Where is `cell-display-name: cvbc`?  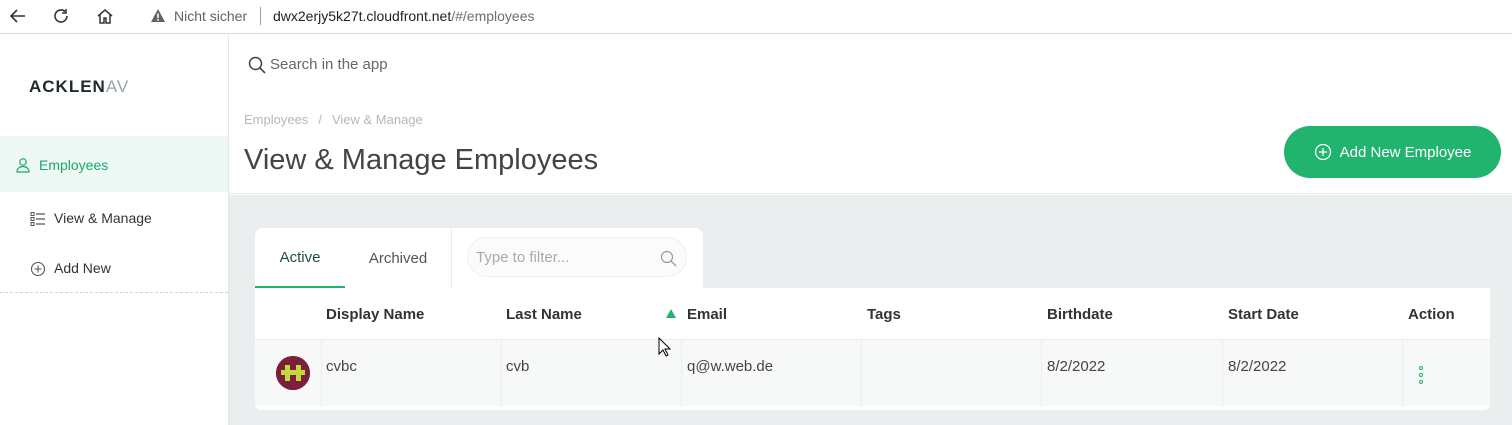 cell-display-name: cvbc is located at coordinates (341, 366).